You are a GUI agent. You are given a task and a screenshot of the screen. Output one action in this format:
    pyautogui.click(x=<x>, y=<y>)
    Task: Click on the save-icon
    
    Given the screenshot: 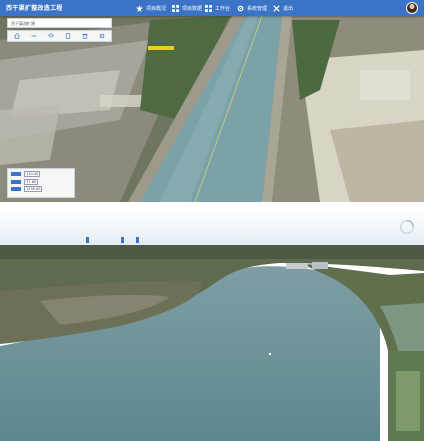 What is the action you would take?
    pyautogui.click(x=68, y=36)
    